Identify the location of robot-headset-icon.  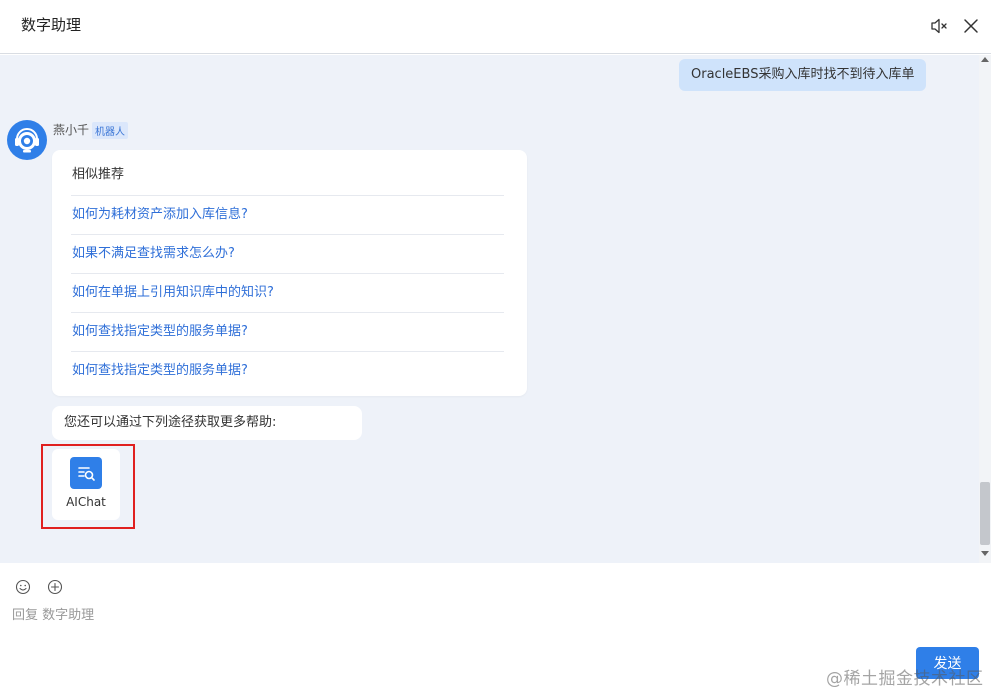
(27, 140).